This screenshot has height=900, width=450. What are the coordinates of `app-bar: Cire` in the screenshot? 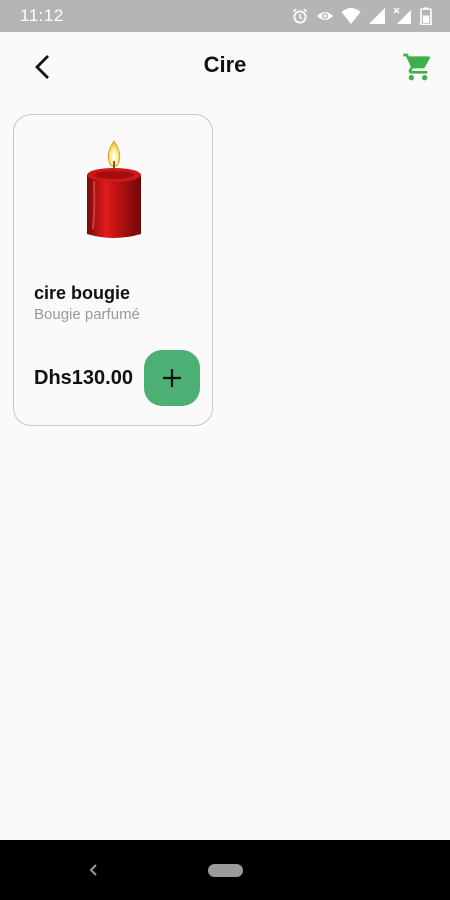 It's located at (225, 66).